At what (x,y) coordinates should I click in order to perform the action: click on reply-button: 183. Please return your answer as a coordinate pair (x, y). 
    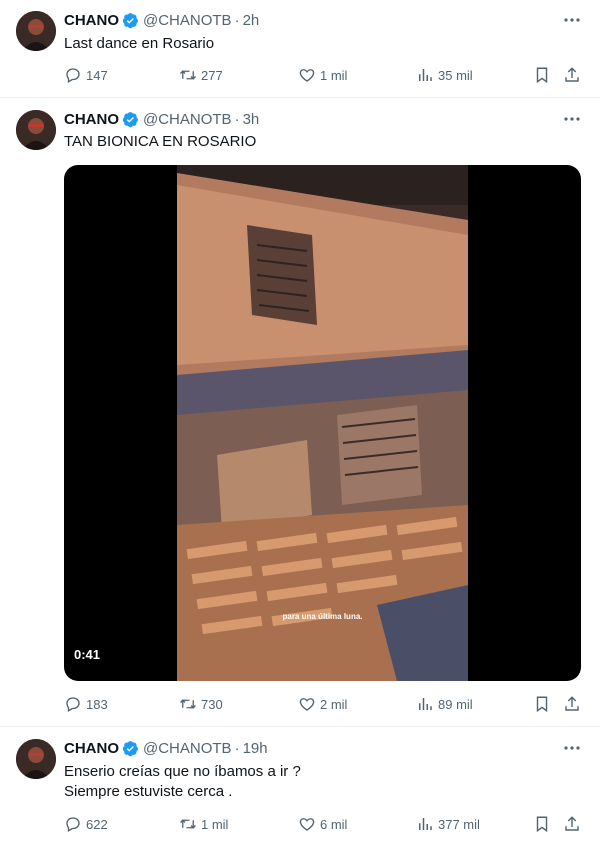
    Looking at the image, I should click on (86, 704).